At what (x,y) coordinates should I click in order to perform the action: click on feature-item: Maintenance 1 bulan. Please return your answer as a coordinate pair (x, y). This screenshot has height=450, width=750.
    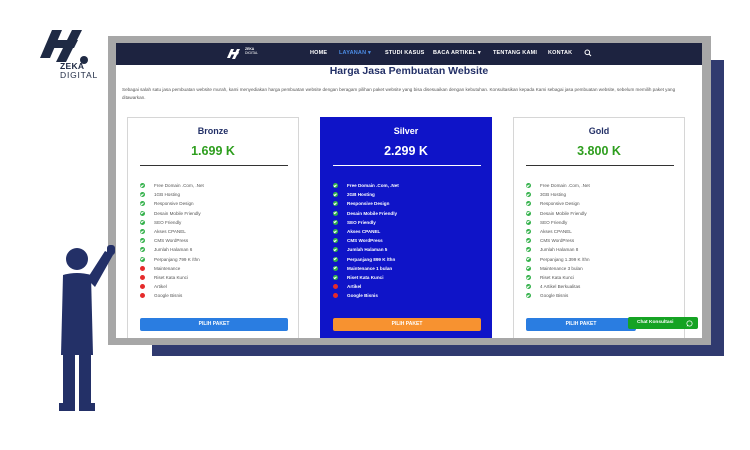
    Looking at the image, I should click on (410, 268).